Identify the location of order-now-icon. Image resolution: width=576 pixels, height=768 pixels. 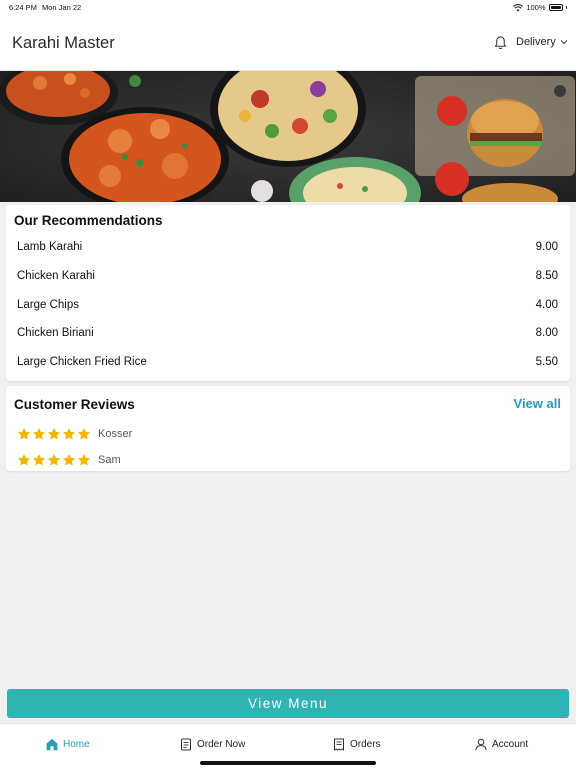
(186, 744).